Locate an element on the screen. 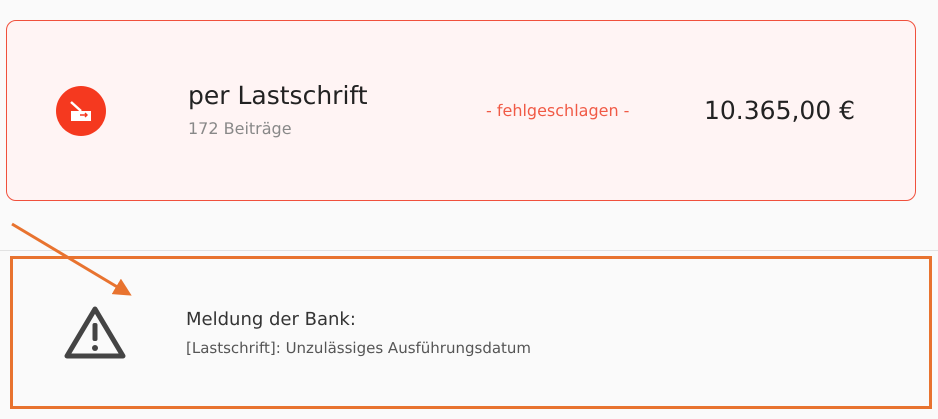 This screenshot has height=419, width=938. amount: 10.365,00 € is located at coordinates (780, 110).